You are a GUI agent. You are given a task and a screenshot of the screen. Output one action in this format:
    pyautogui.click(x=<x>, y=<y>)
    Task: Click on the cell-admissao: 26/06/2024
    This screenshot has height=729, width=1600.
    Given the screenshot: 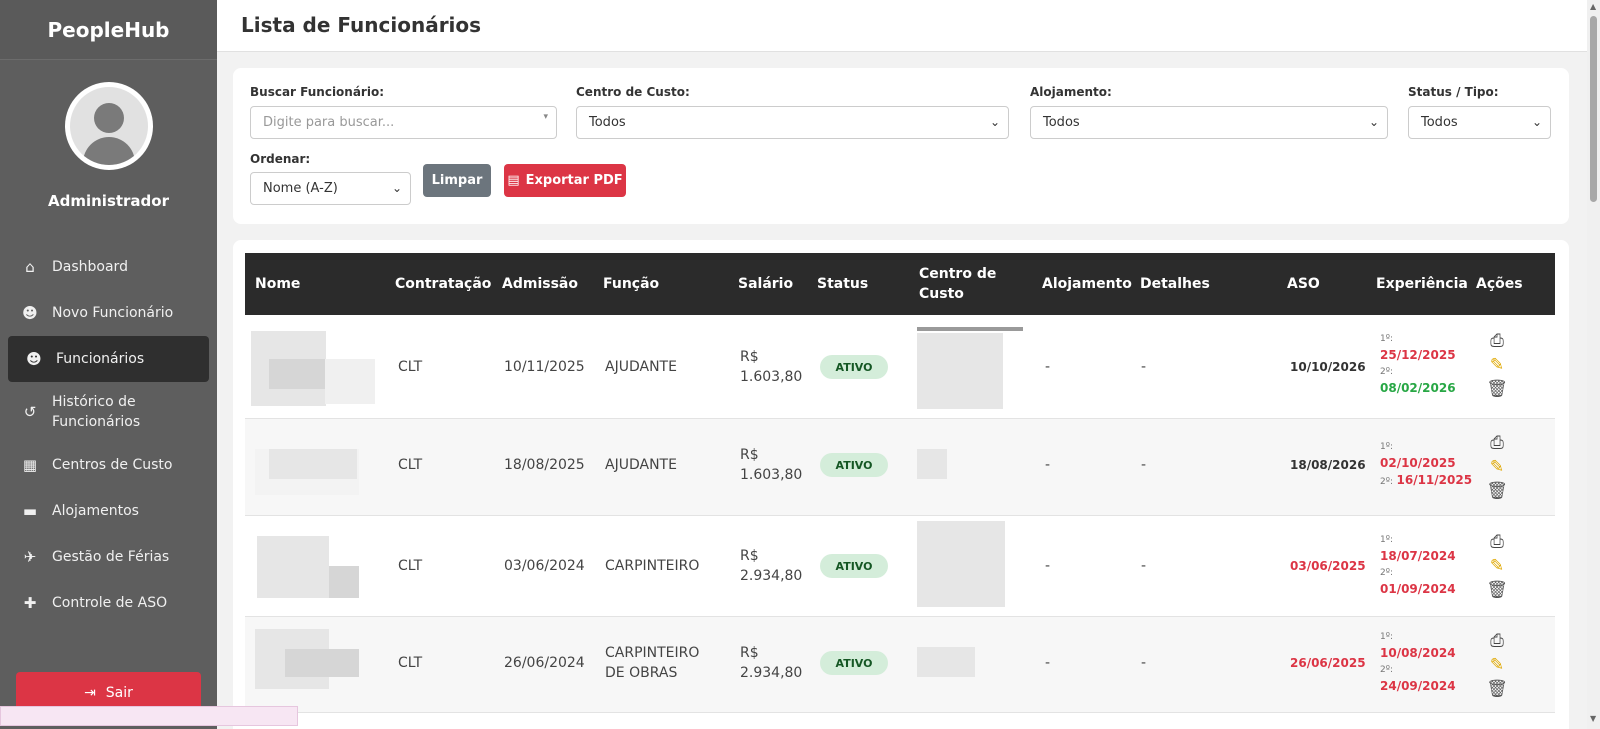 What is the action you would take?
    pyautogui.click(x=544, y=663)
    